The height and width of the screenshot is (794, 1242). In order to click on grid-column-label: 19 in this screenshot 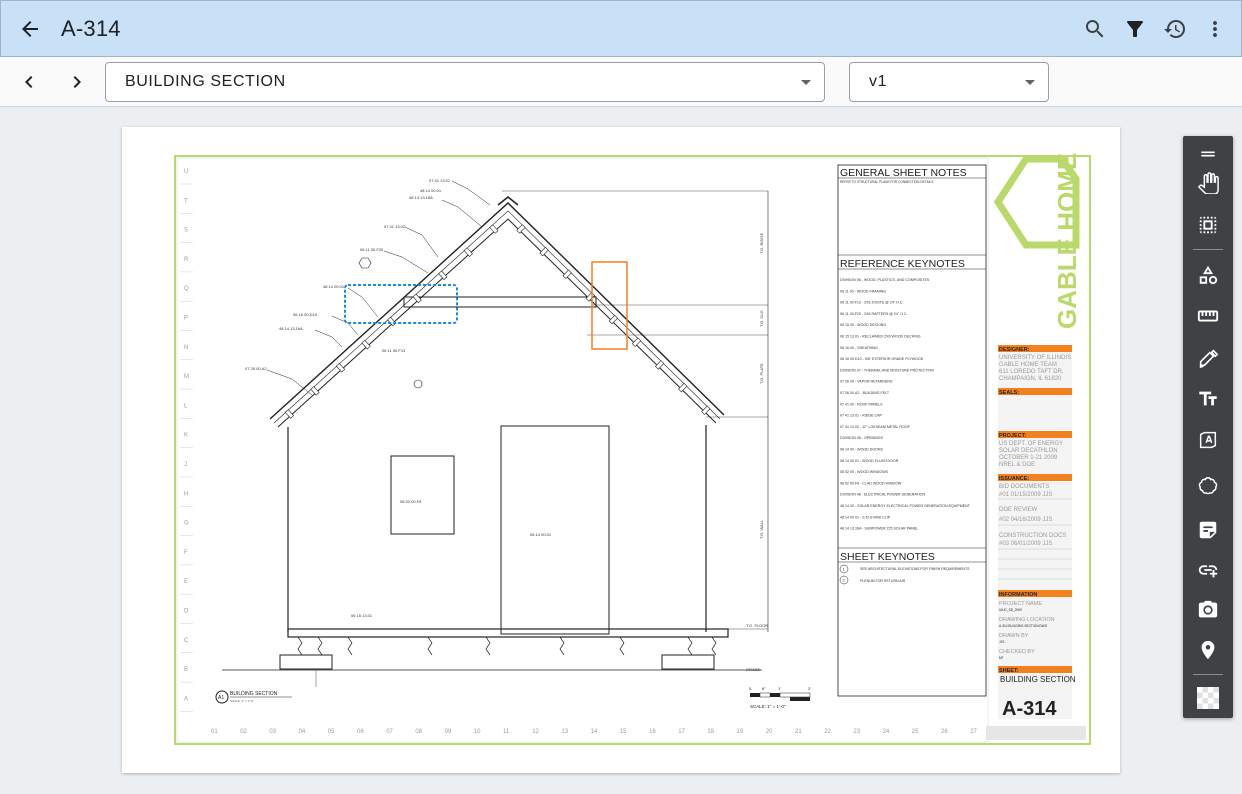, I will do `click(740, 732)`.